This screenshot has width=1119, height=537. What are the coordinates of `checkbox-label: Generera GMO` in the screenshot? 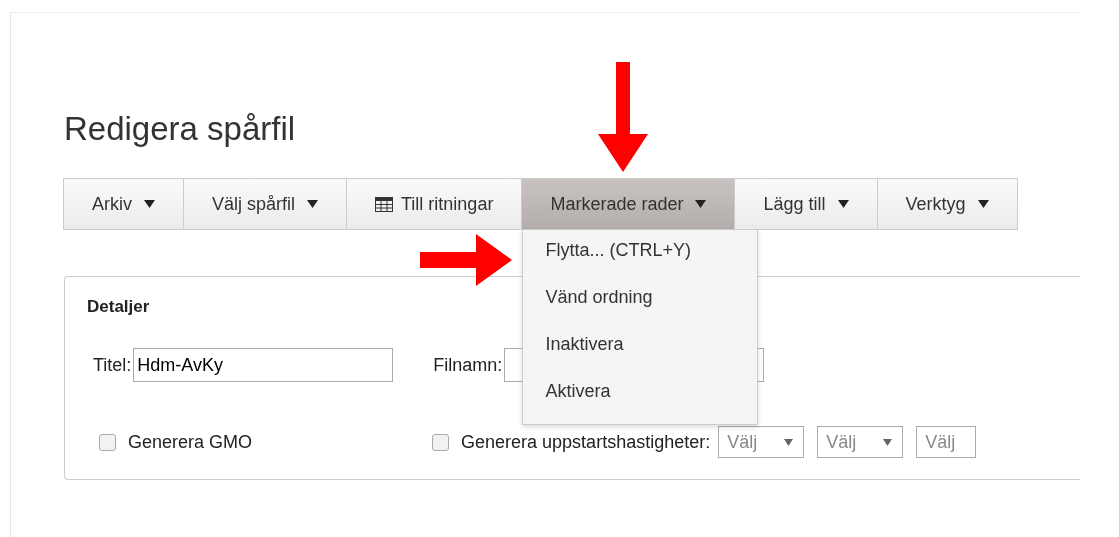 It's located at (190, 442).